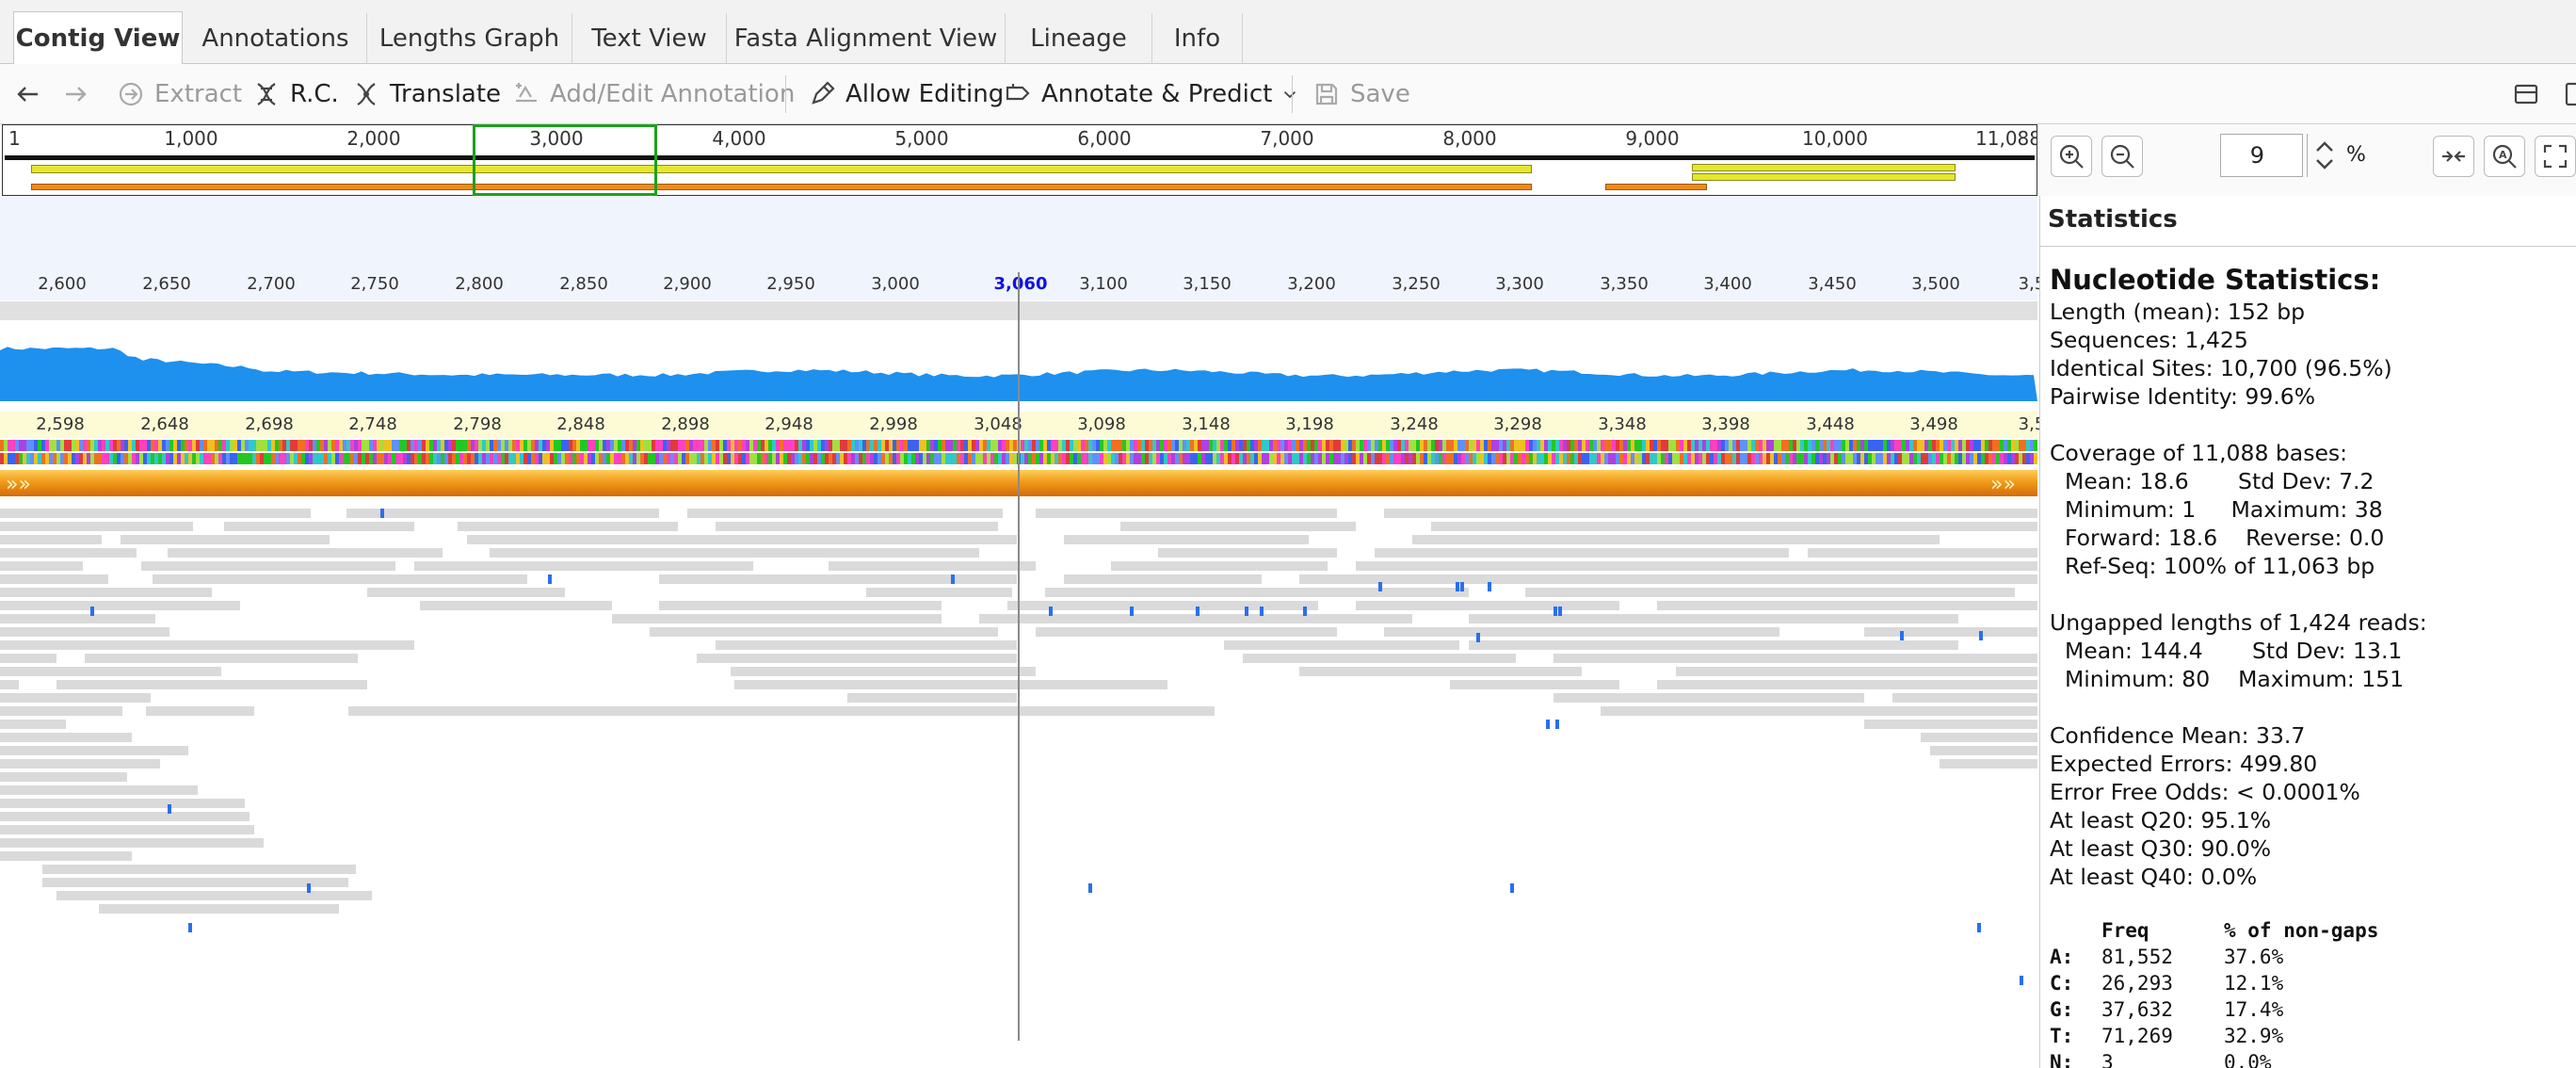 The height and width of the screenshot is (1068, 2576). I want to click on annotate-predict-button: Annotate & Predict, so click(1151, 94).